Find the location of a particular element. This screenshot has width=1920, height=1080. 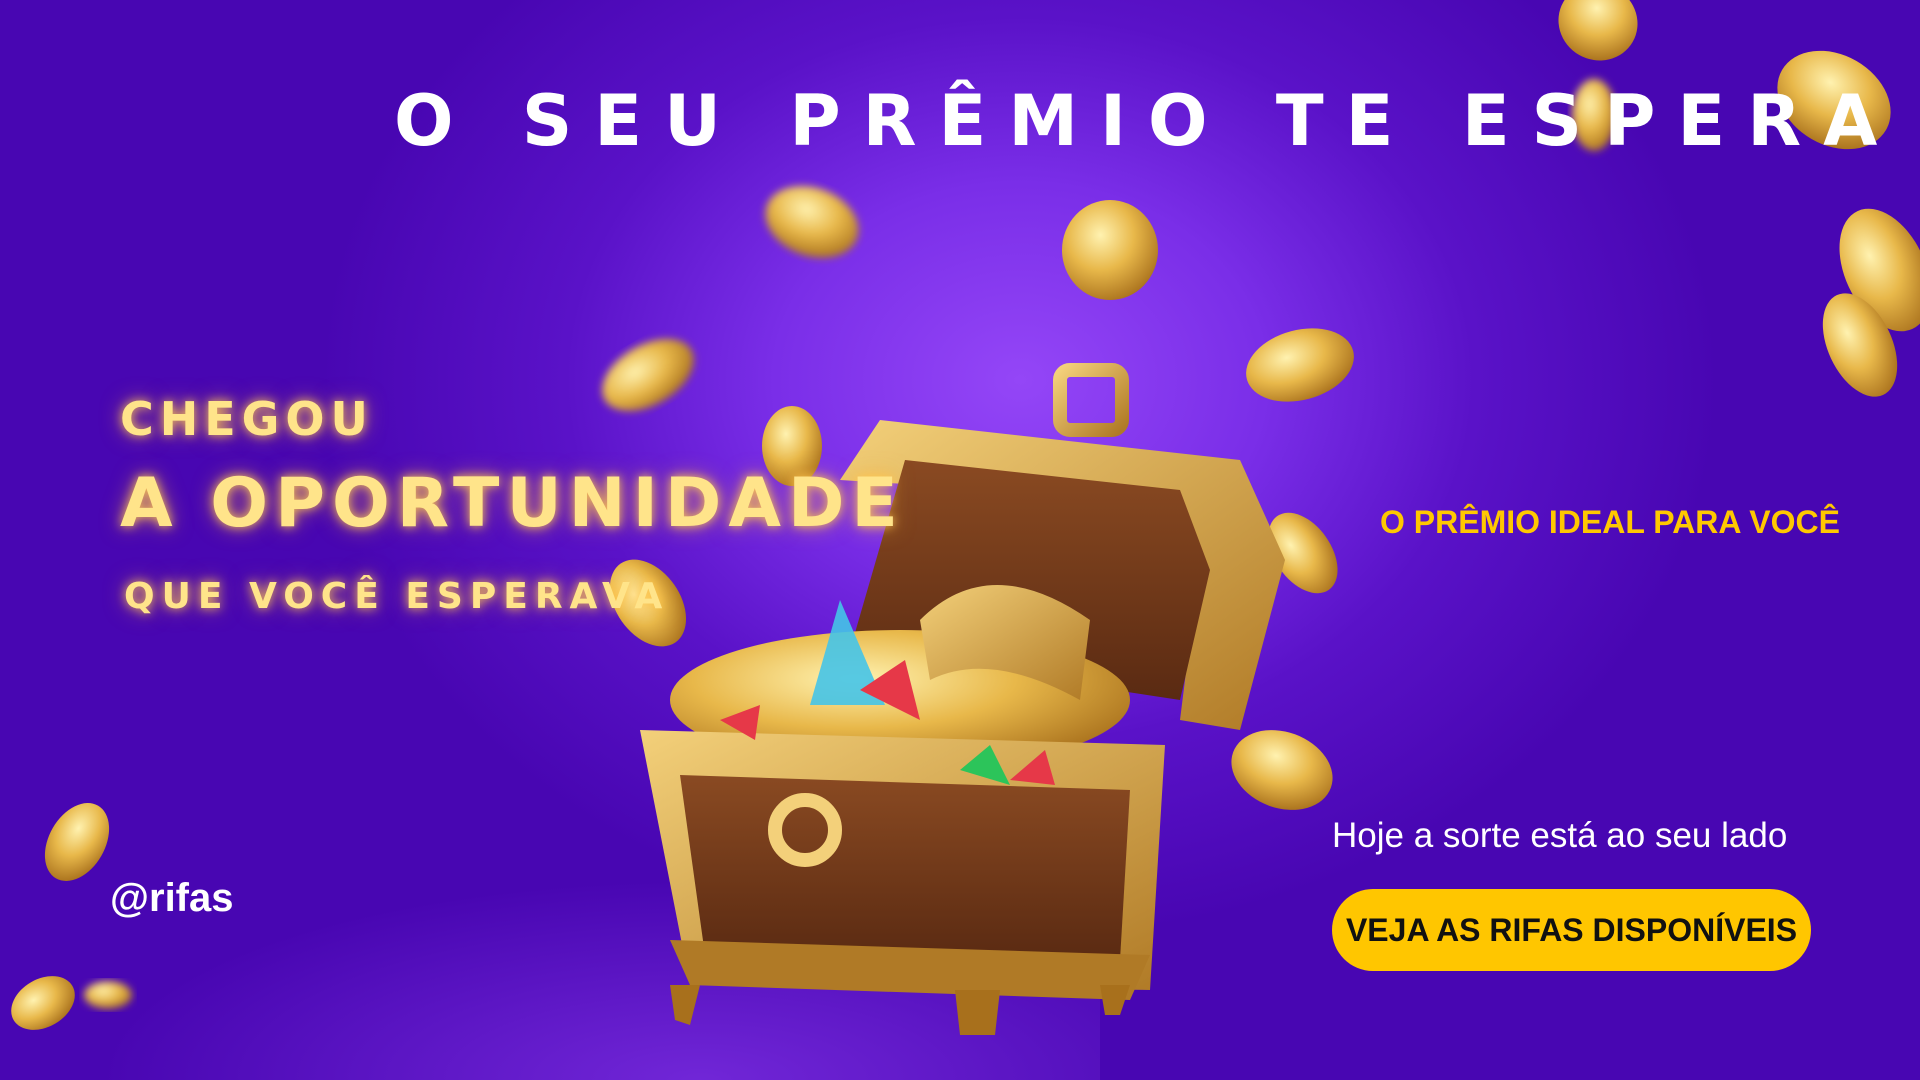

headline-line-1: CHEGOU is located at coordinates (247, 419).